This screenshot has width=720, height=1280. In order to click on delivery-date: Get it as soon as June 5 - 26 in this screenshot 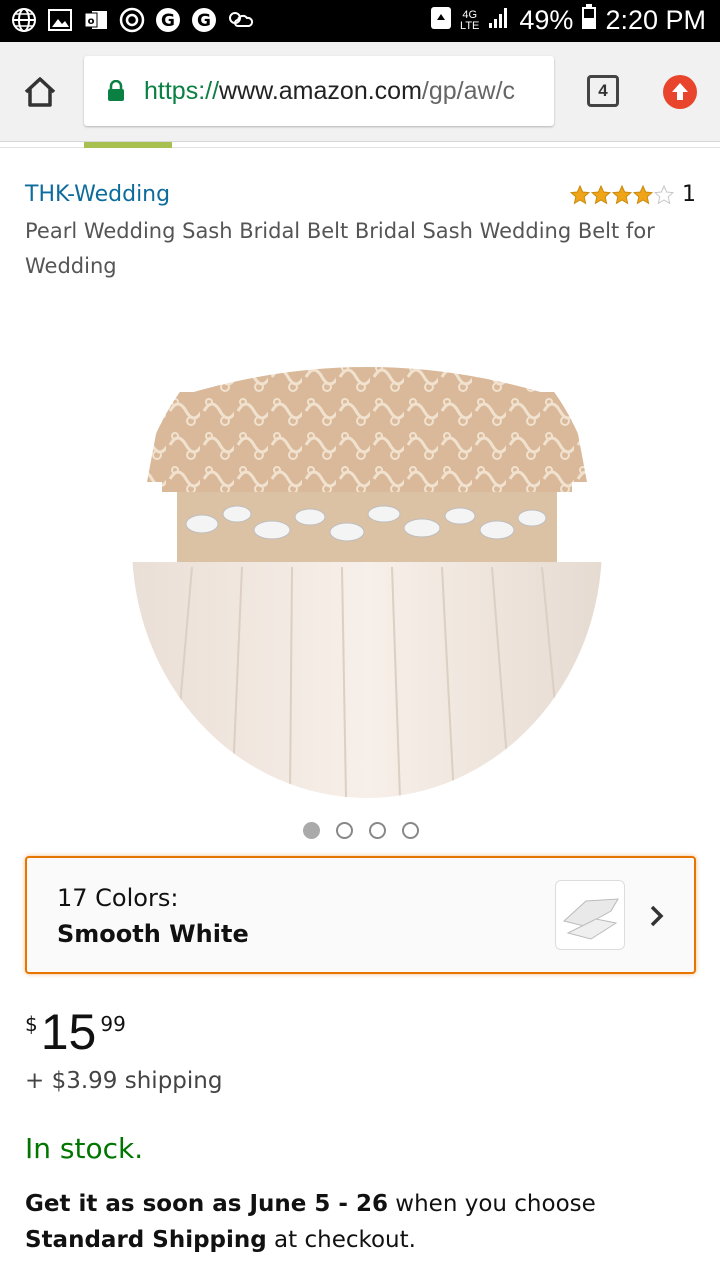, I will do `click(206, 1204)`.